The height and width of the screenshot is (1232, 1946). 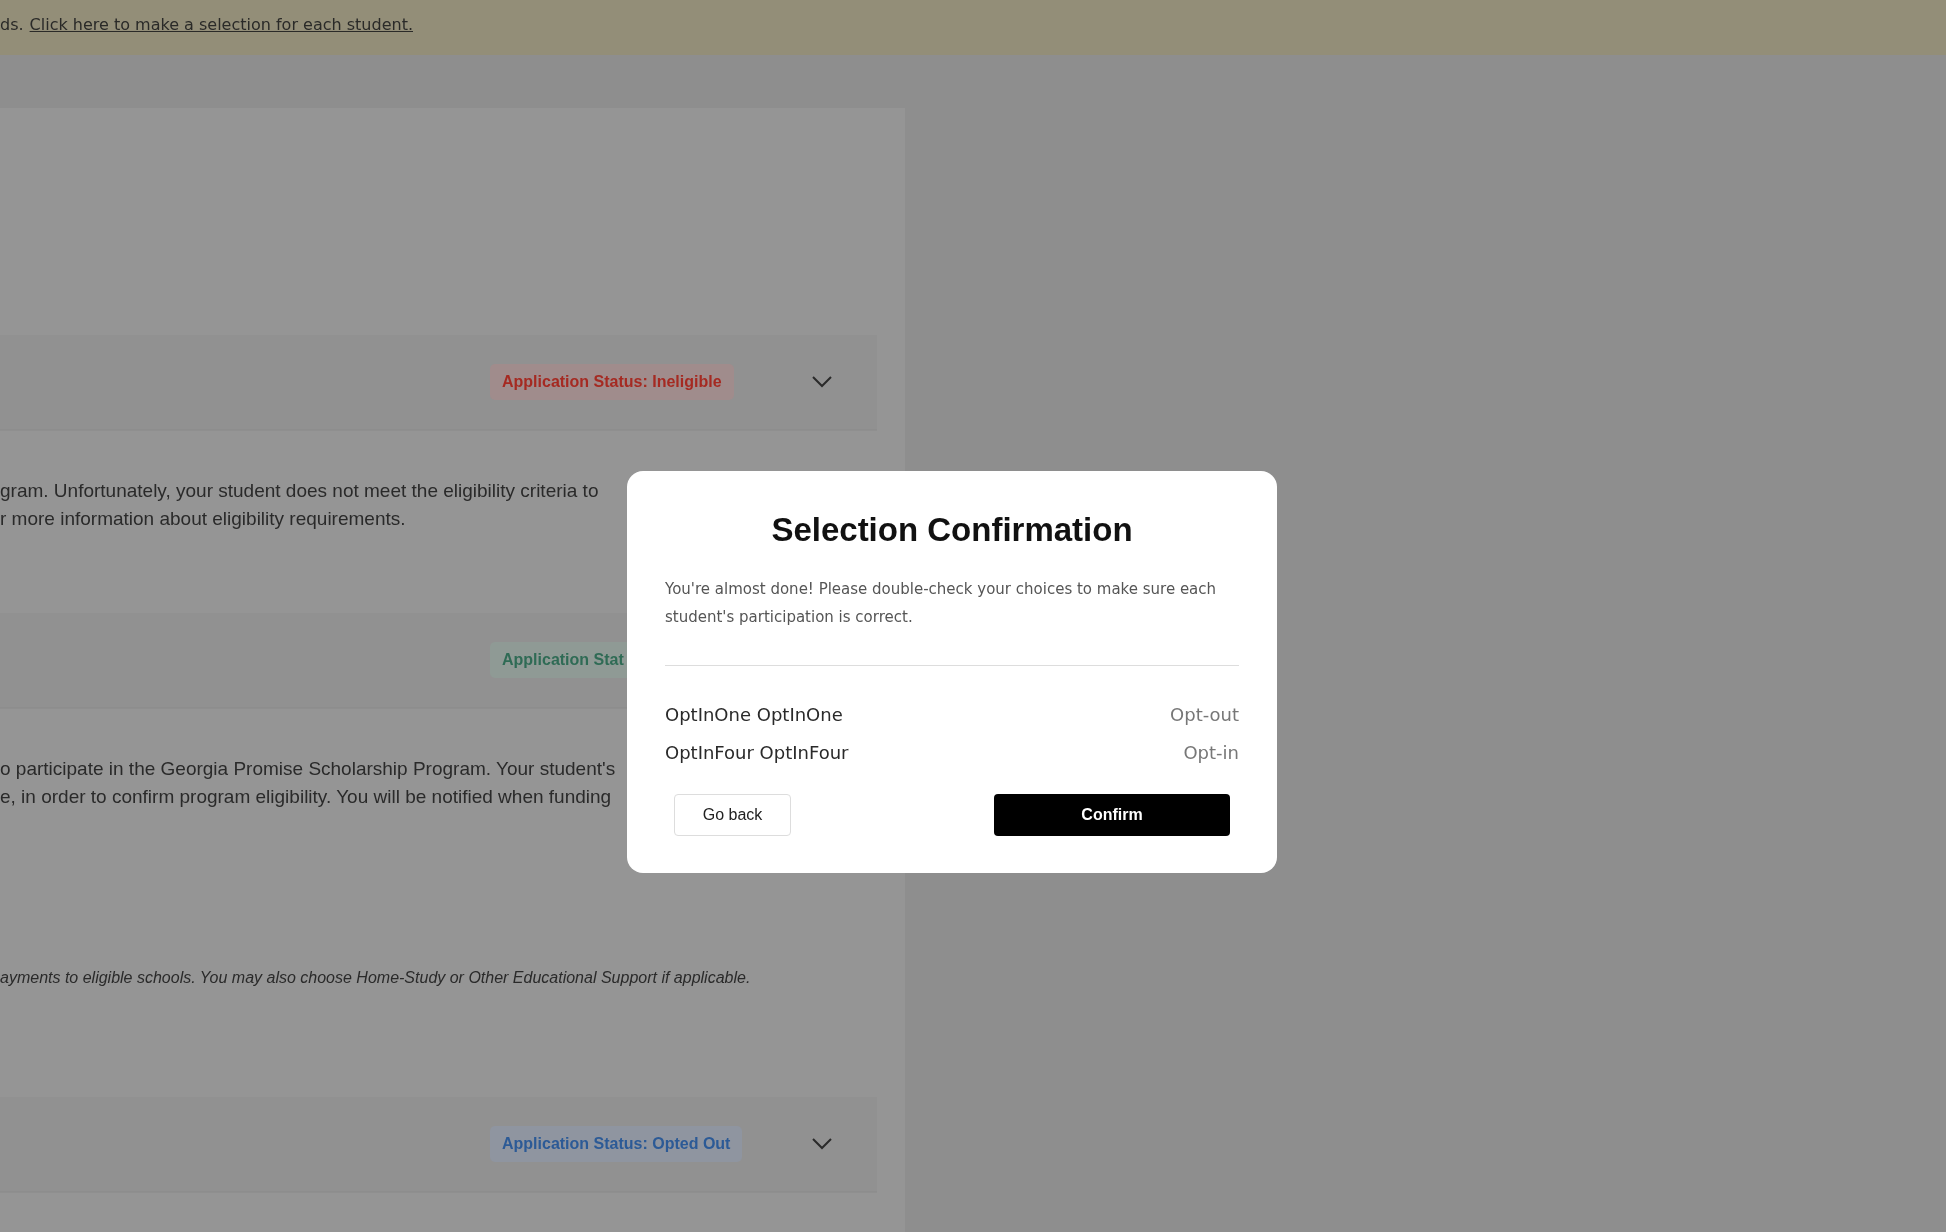 I want to click on student-name: OptInFour OptInFour, so click(x=757, y=753).